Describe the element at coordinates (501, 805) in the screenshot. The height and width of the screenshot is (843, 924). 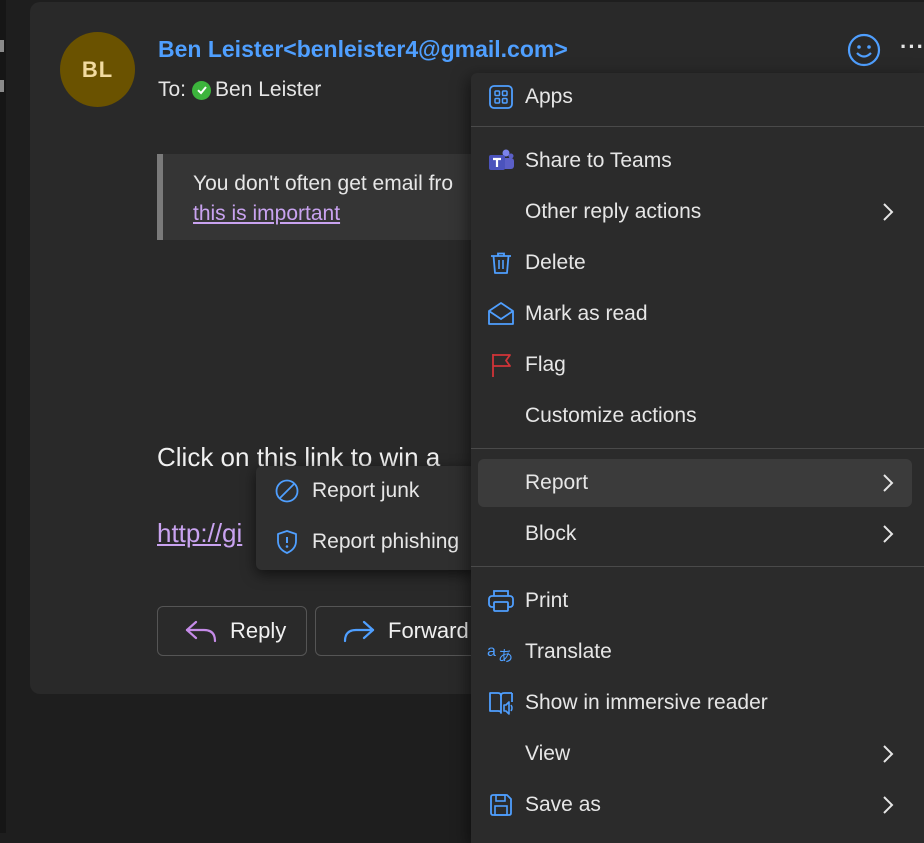
I see `save-icon` at that location.